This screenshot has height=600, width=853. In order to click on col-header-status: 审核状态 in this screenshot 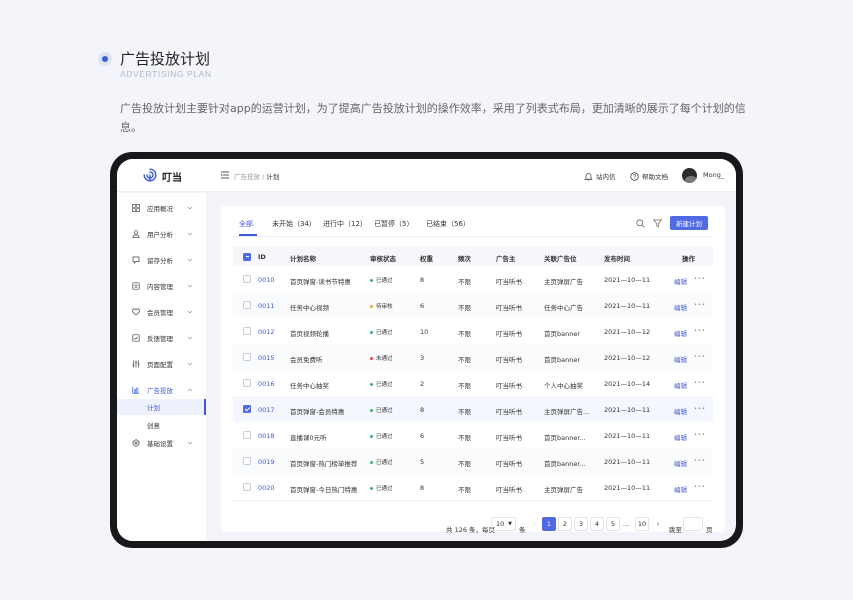, I will do `click(383, 259)`.